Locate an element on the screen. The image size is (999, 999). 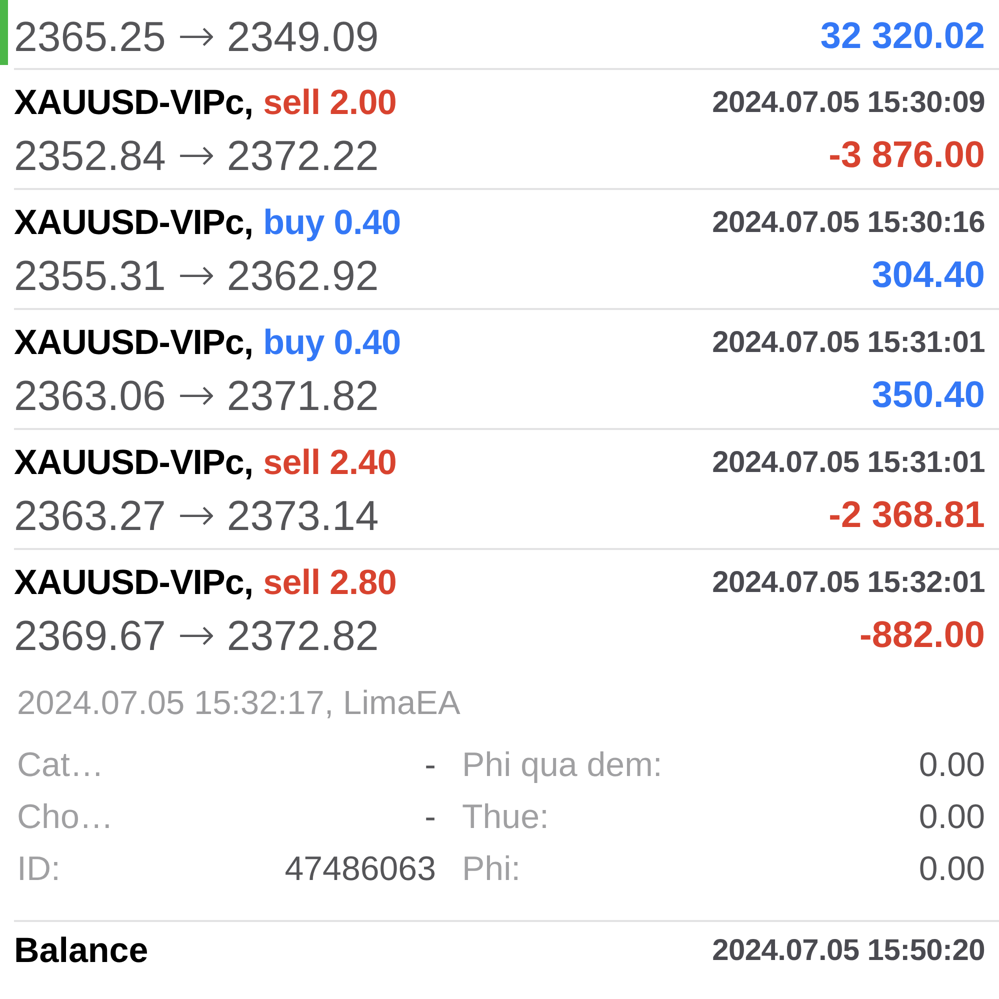
profit-amount: -2 368.81 is located at coordinates (906, 515).